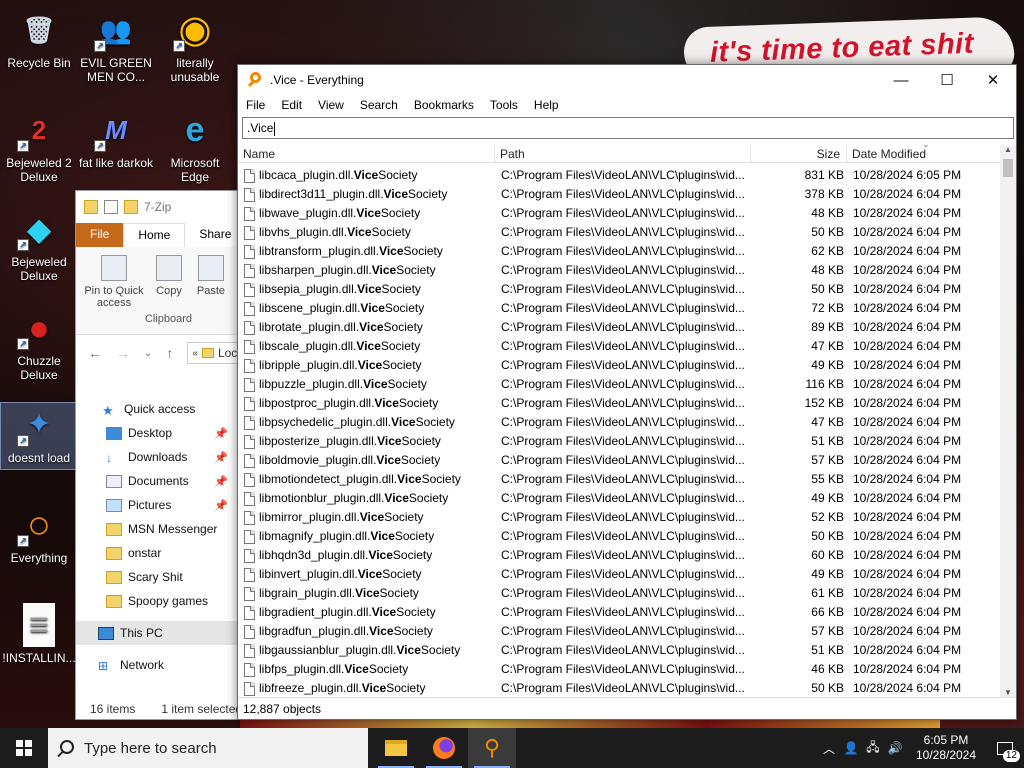 Image resolution: width=1024 pixels, height=768 pixels. What do you see at coordinates (166, 505) in the screenshot?
I see `tree-item-pictures: Pictures 📌` at bounding box center [166, 505].